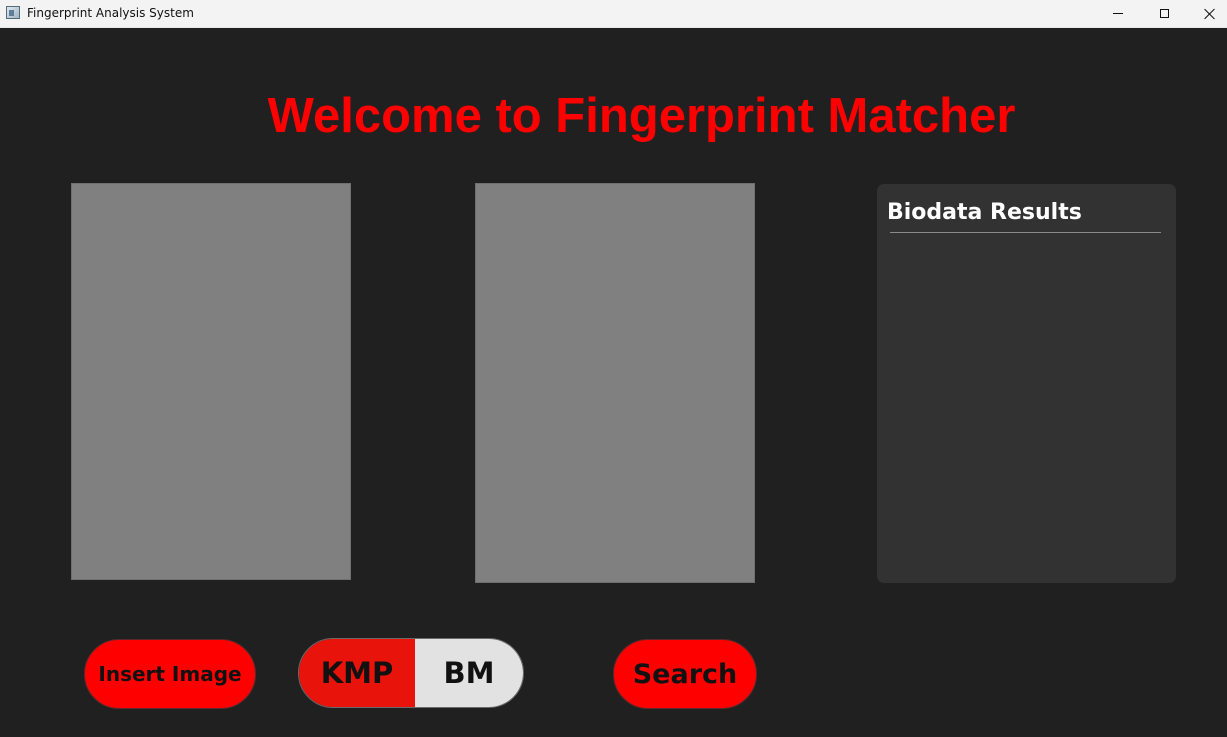 This screenshot has height=737, width=1227. Describe the element at coordinates (615, 383) in the screenshot. I see `matched-fingerprint-panel` at that location.